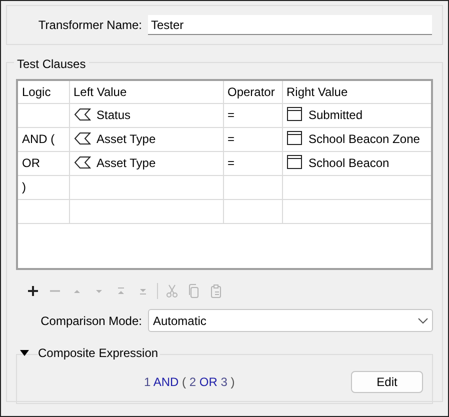 The image size is (449, 417). What do you see at coordinates (190, 382) in the screenshot?
I see `expression-text: 1 AND ( 2 OR 3 )` at bounding box center [190, 382].